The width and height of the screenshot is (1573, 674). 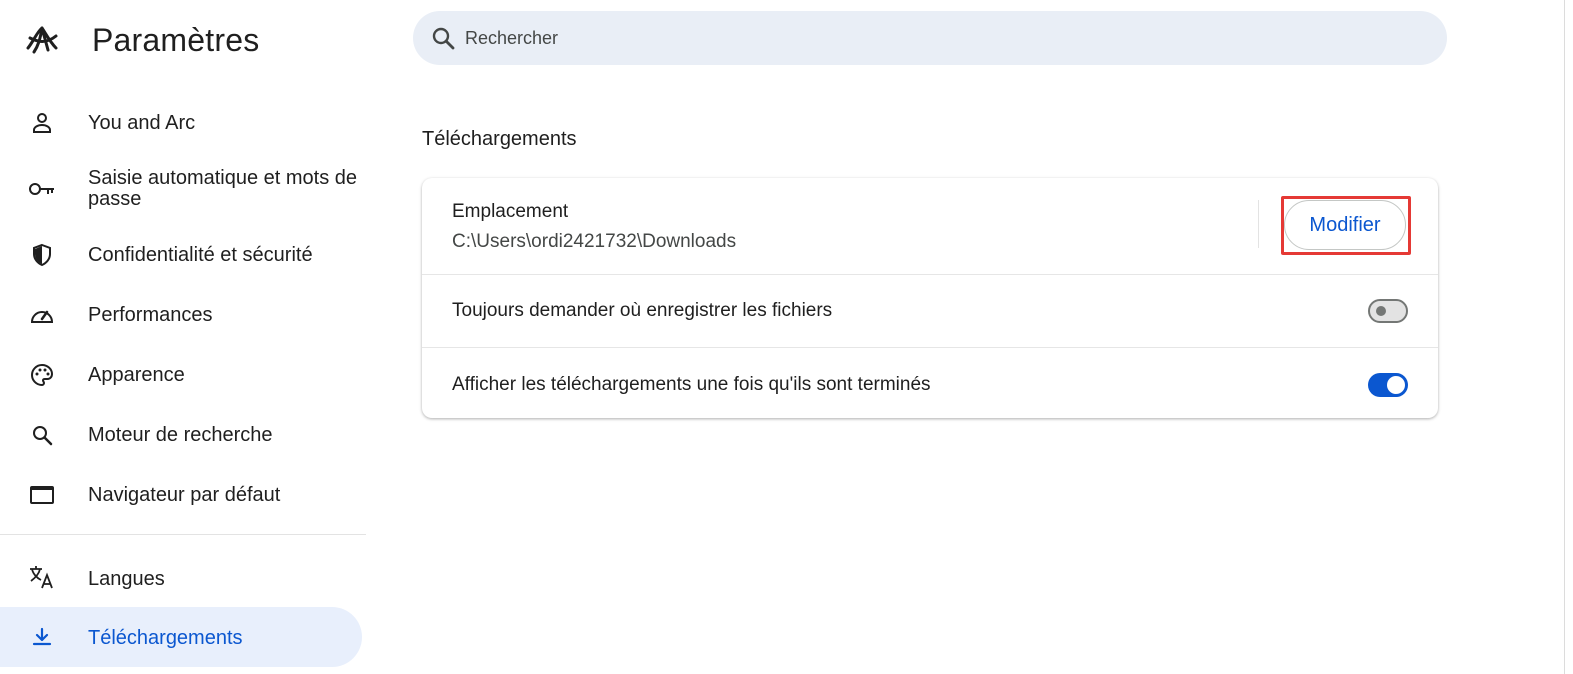 What do you see at coordinates (42, 123) in the screenshot?
I see `person-icon` at bounding box center [42, 123].